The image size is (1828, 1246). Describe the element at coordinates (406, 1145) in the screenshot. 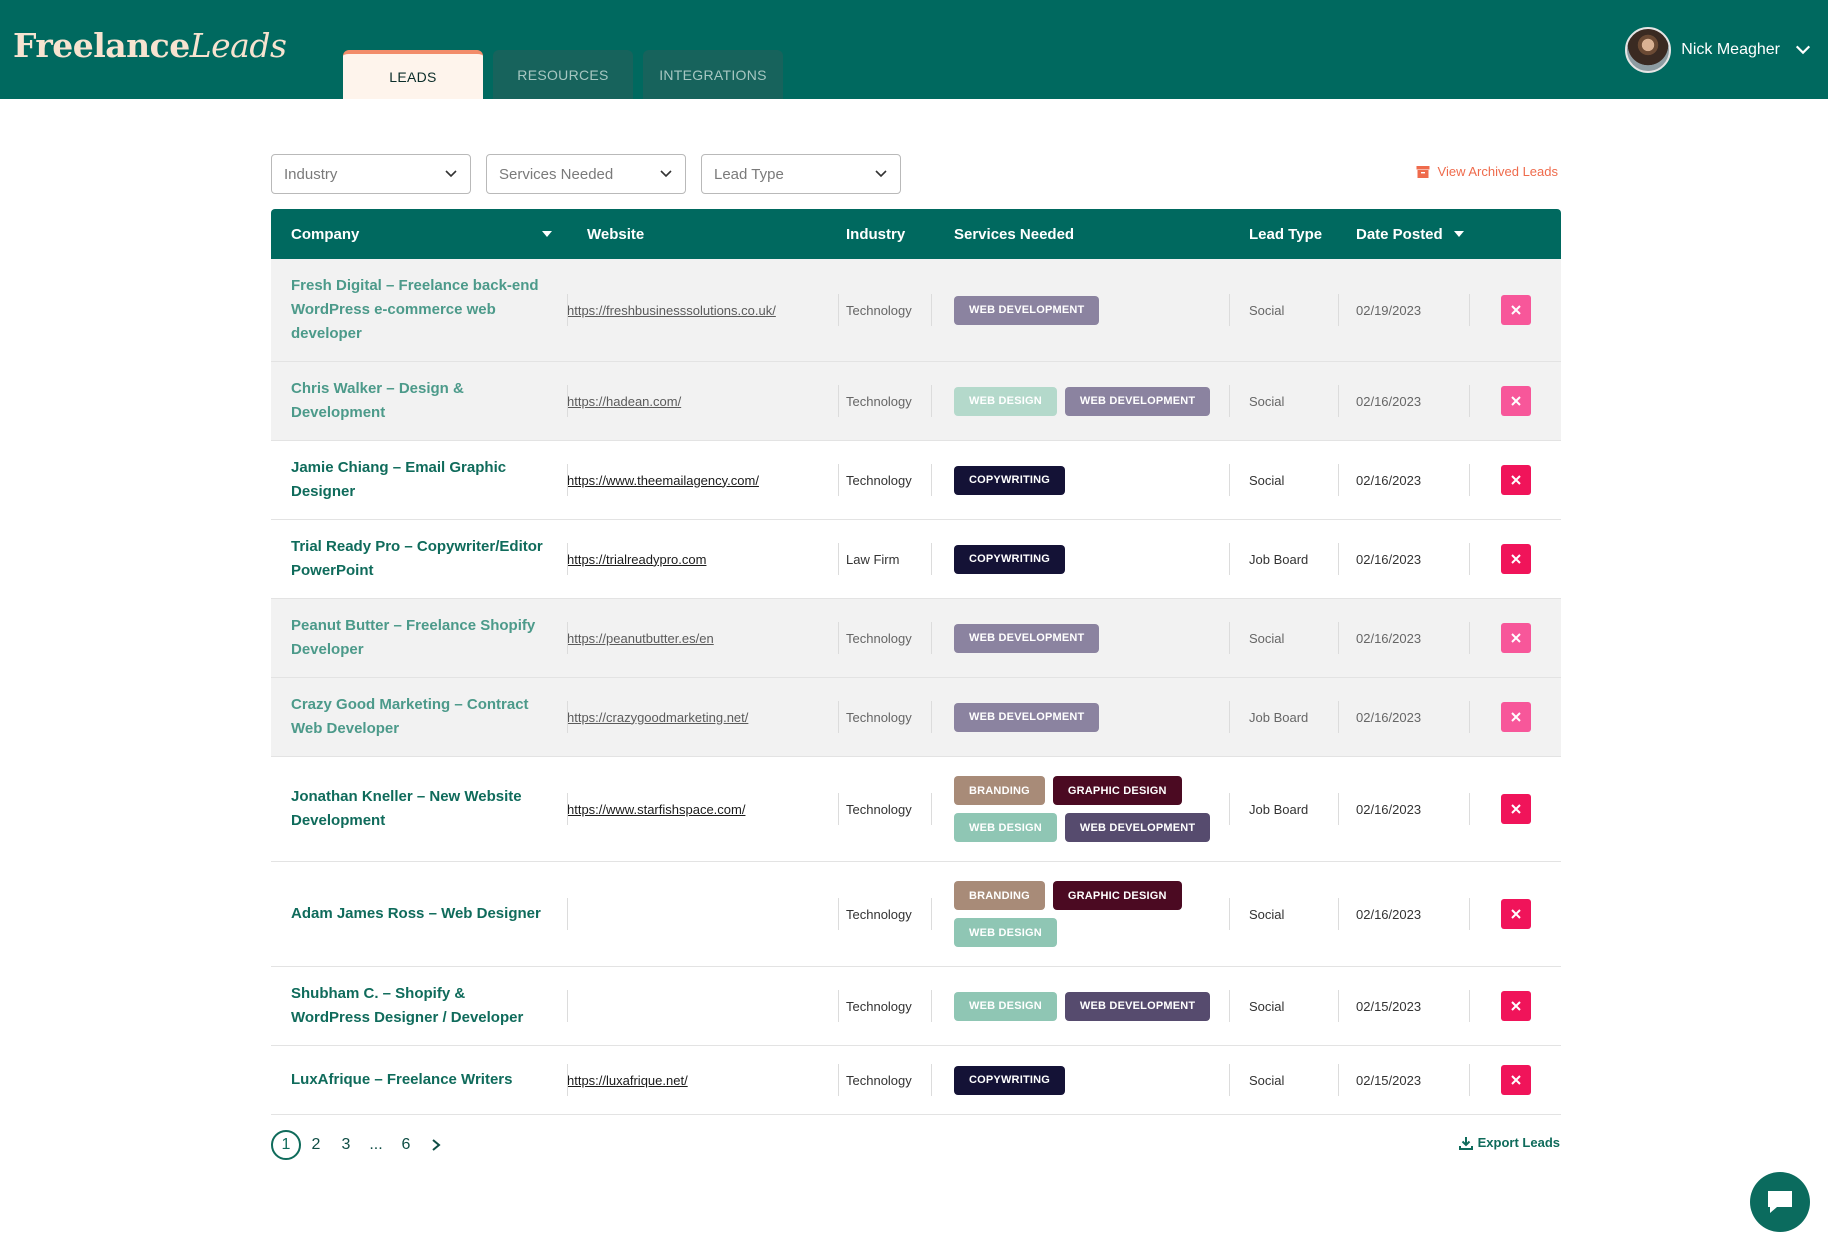

I see `page-6-button: 6` at that location.